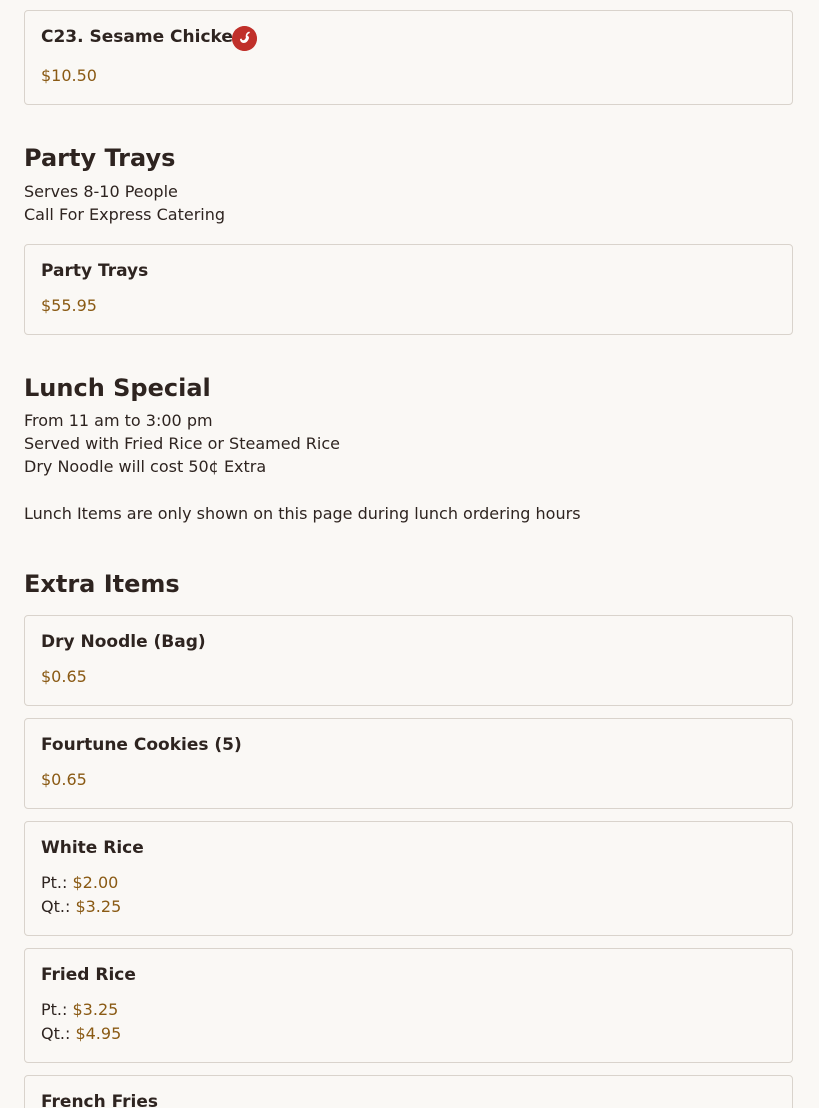 This screenshot has width=819, height=1108. I want to click on menu-item-price: $2.00, so click(95, 882).